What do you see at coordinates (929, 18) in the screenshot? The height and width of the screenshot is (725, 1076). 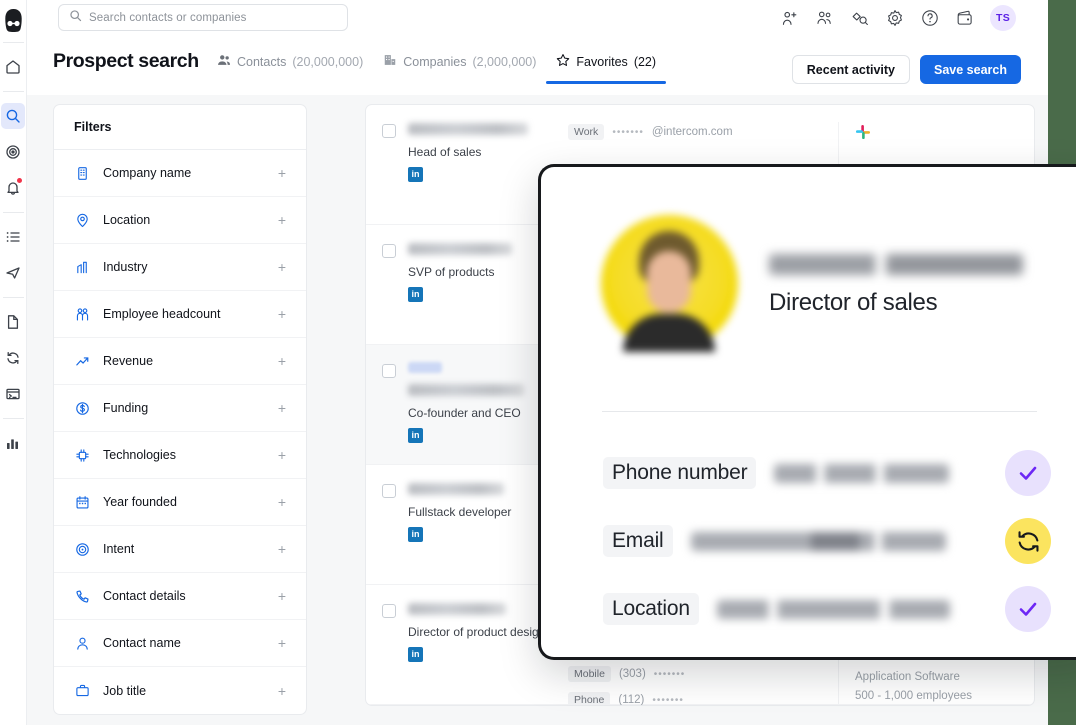 I see `help-icon` at bounding box center [929, 18].